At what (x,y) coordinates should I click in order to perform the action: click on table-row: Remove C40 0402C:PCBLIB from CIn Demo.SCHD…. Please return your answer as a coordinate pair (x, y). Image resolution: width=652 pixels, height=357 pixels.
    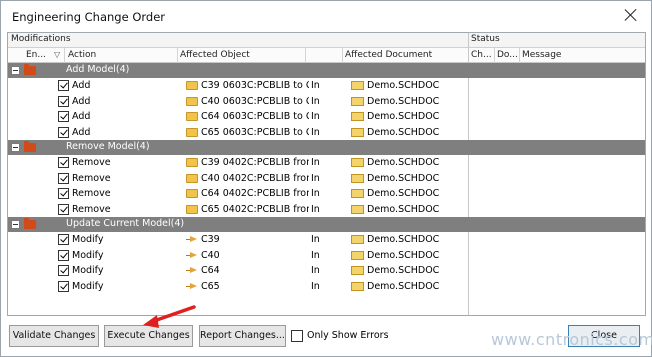
    Looking at the image, I should click on (326, 178).